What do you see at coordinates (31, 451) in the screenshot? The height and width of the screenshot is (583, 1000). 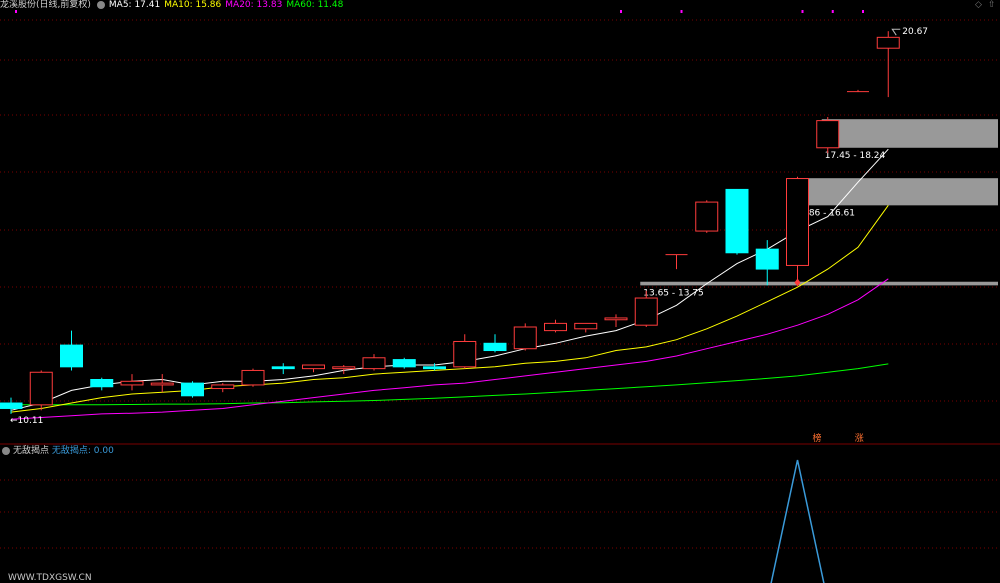 I see `indicator-title: 无敌揭点` at bounding box center [31, 451].